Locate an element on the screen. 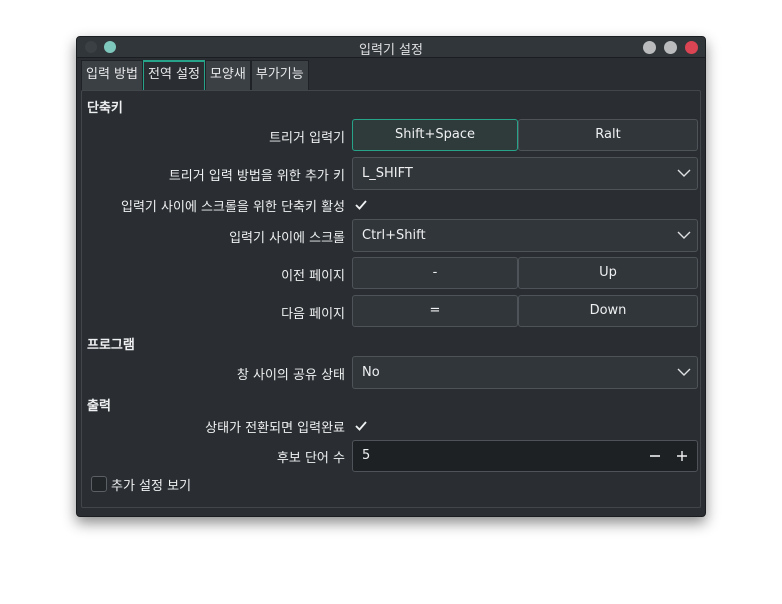 This screenshot has height=604, width=782. window-title: 입력기 설정 is located at coordinates (391, 50).